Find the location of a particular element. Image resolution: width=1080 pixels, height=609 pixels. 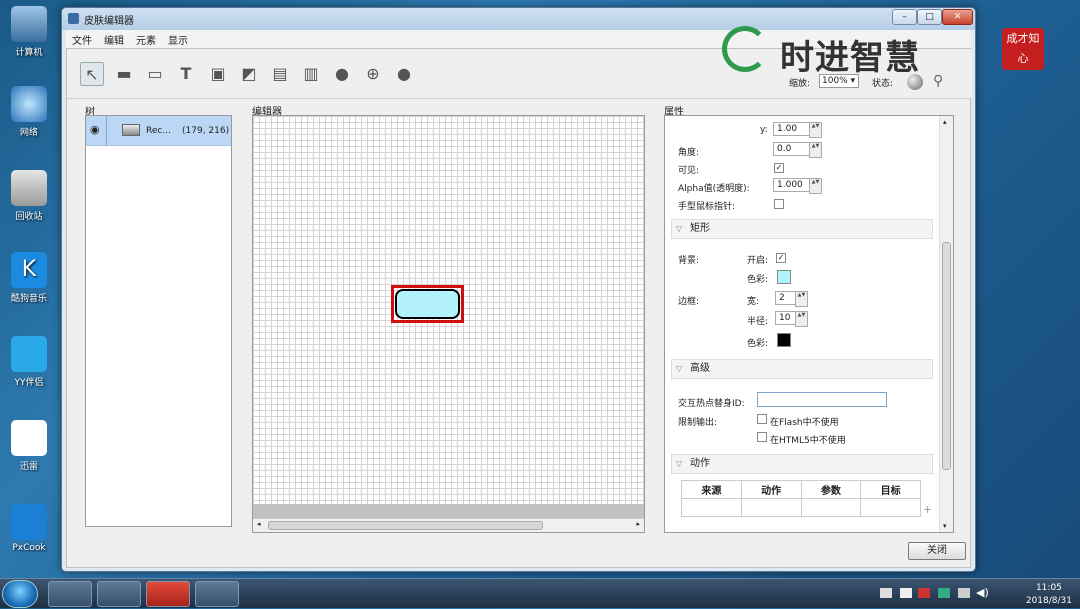

eye-icon: ◉ is located at coordinates (95, 129).